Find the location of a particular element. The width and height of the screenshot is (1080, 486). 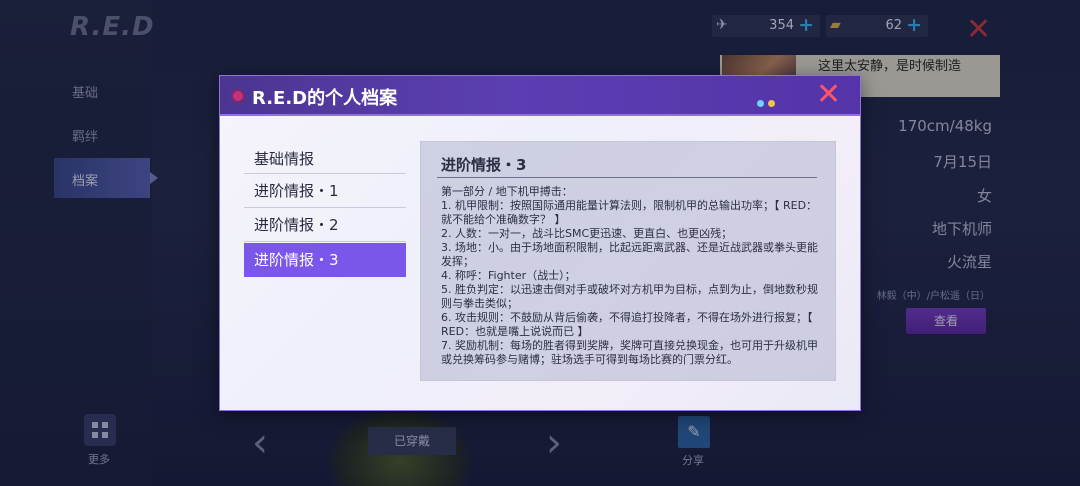

close-icon: ✕ is located at coordinates (828, 95).